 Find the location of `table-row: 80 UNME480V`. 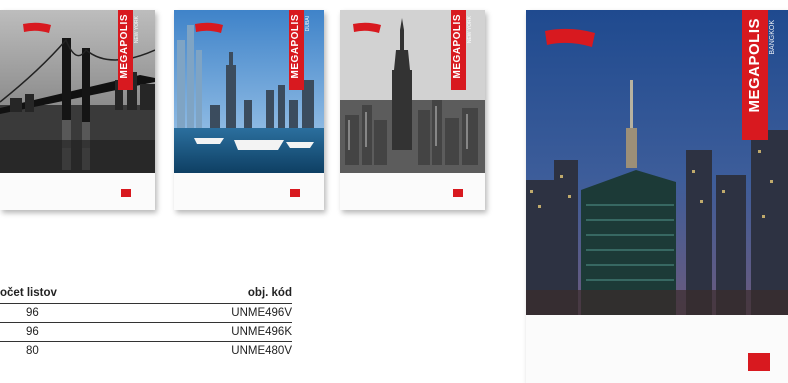

table-row: 80 UNME480V is located at coordinates (146, 350).